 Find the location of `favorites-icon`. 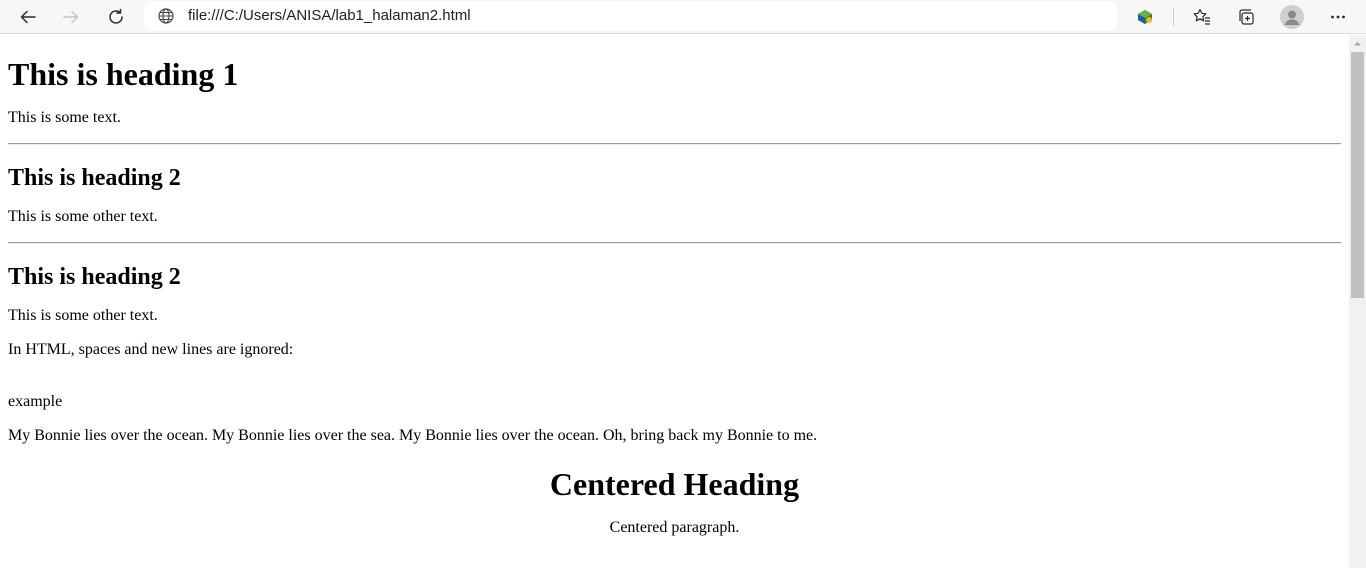

favorites-icon is located at coordinates (1201, 16).